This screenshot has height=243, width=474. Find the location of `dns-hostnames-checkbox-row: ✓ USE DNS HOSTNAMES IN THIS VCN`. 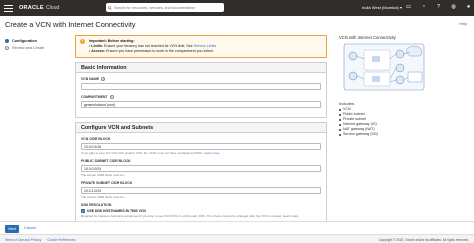

dns-hostnames-checkbox-row: ✓ USE DNS HOSTNAMES IN THIS VCN is located at coordinates (201, 211).